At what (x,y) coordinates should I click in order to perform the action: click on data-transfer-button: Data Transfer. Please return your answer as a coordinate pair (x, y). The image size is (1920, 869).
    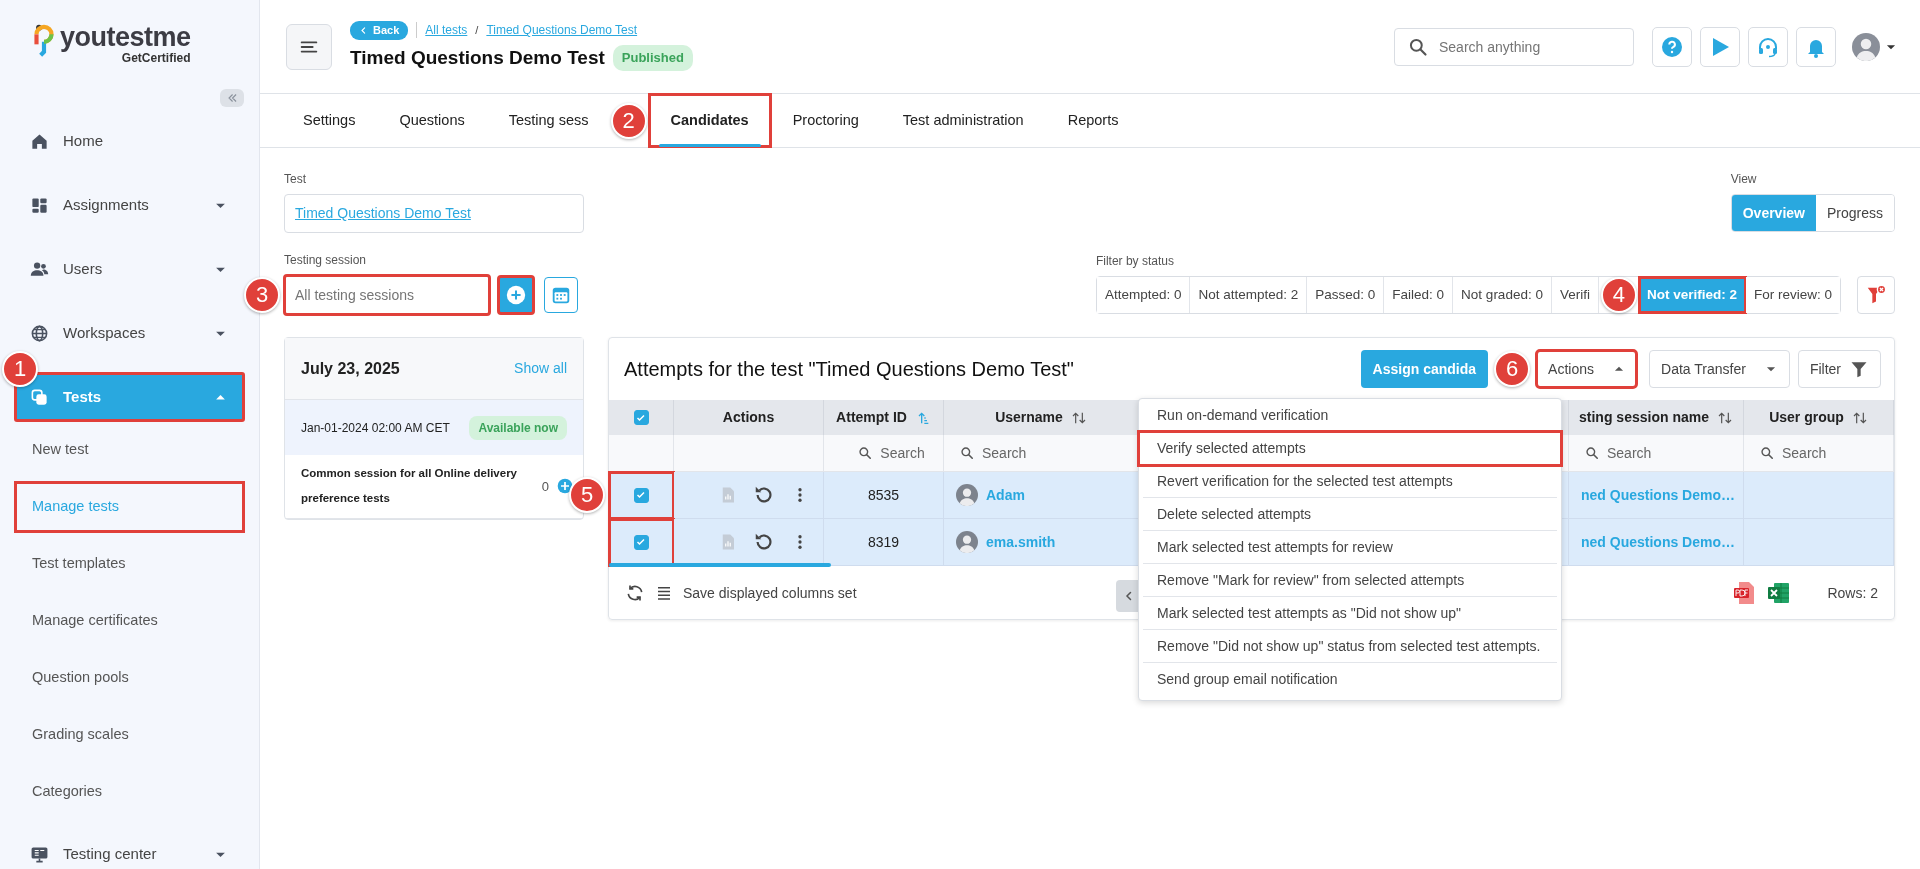
    Looking at the image, I should click on (1719, 369).